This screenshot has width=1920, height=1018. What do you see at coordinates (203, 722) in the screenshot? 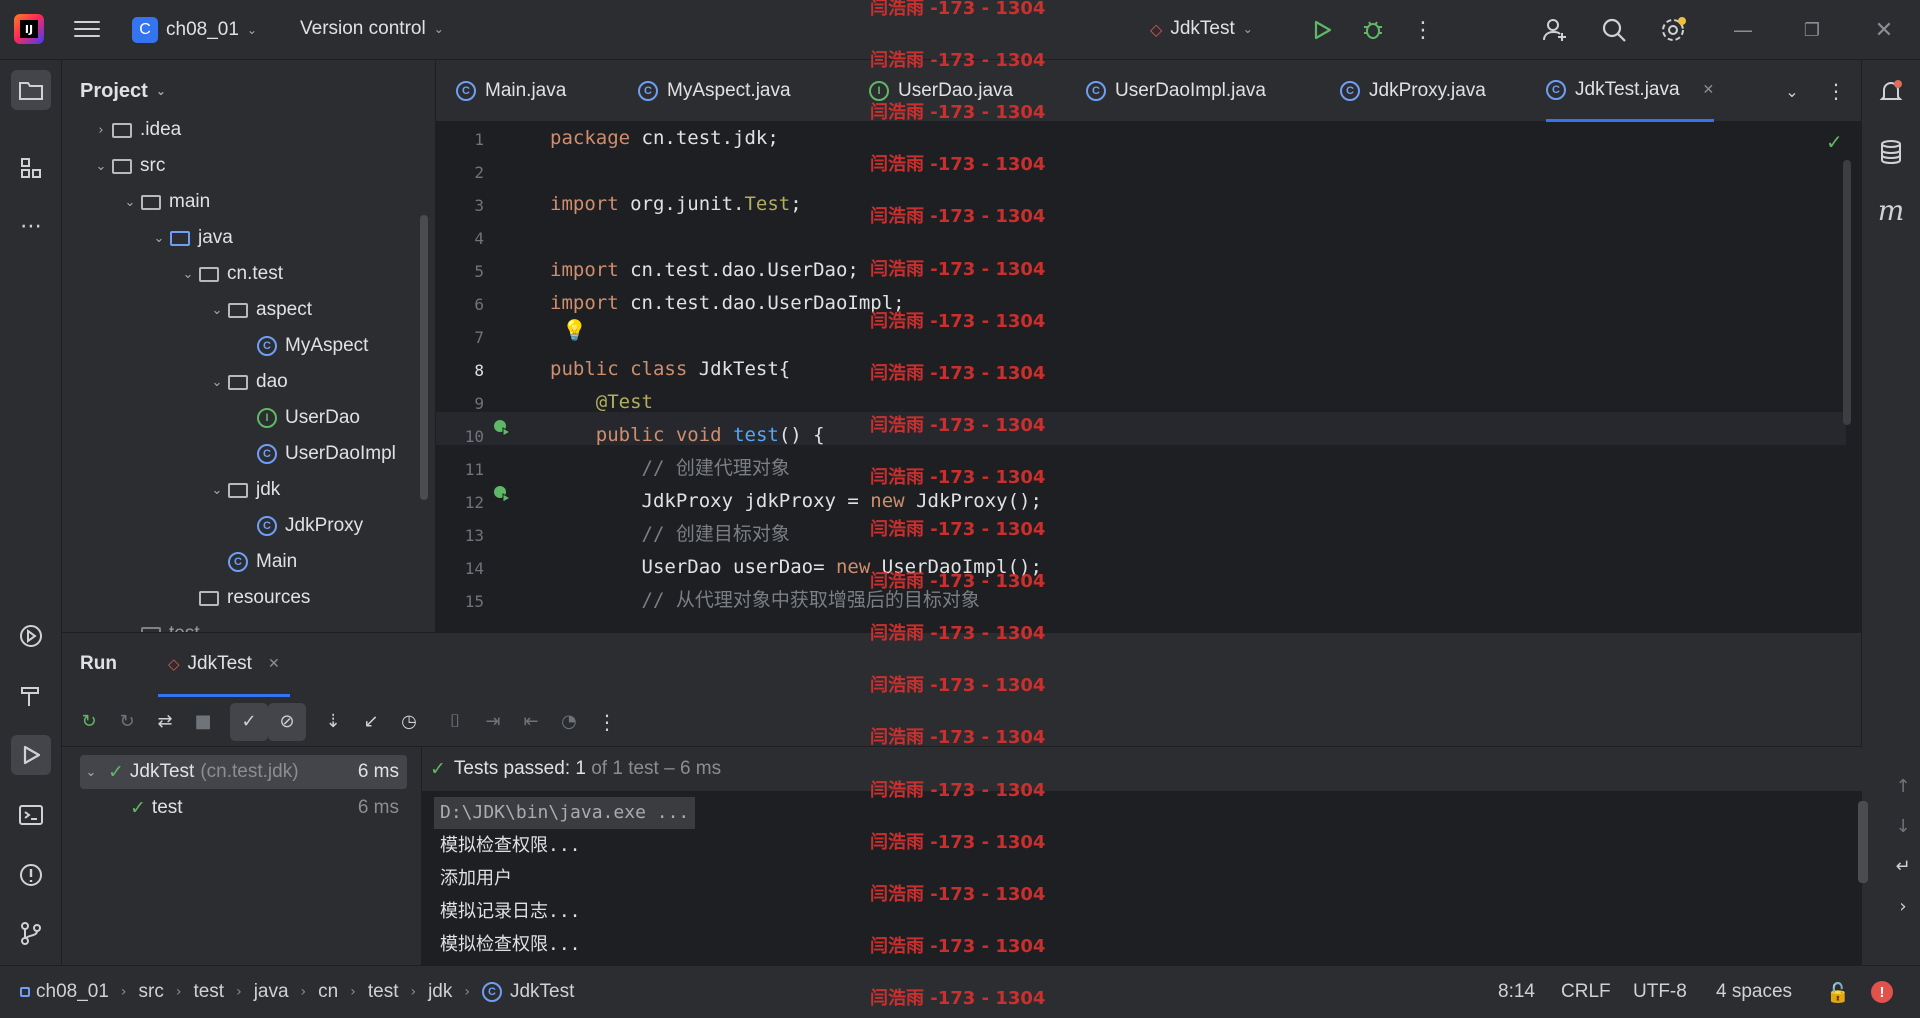
I see `stop-icon: ■` at bounding box center [203, 722].